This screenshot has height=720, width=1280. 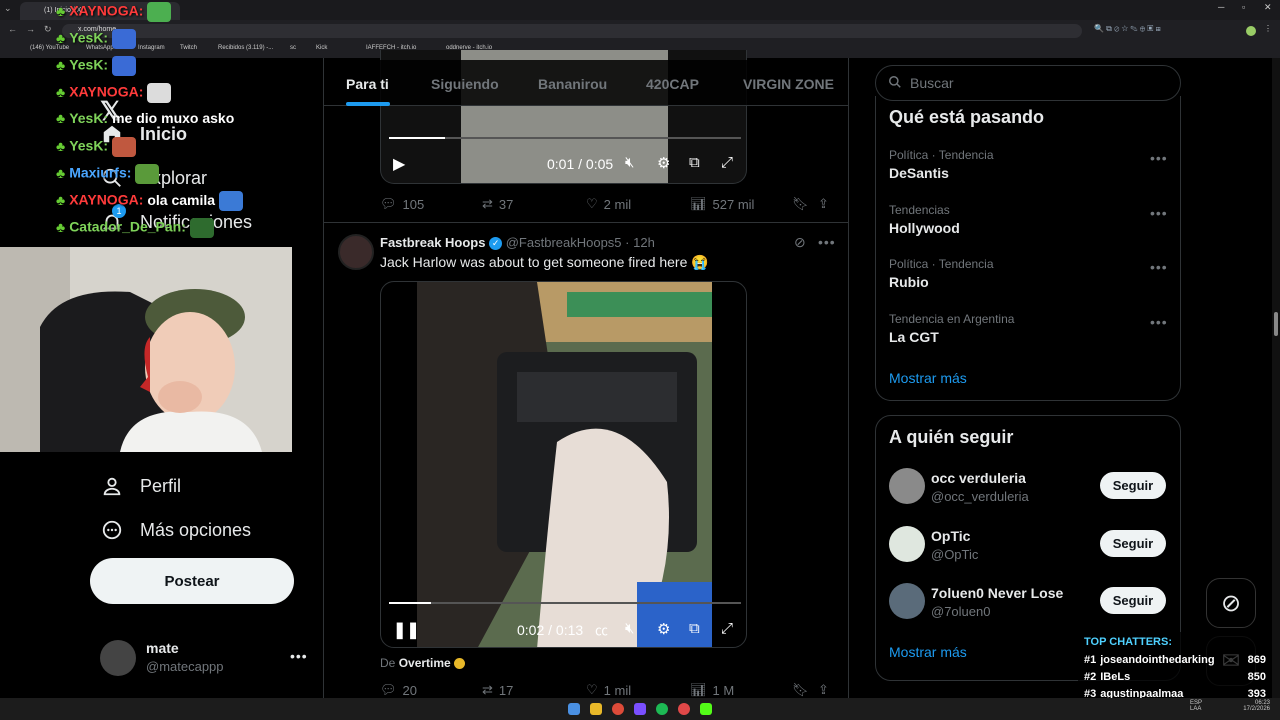 What do you see at coordinates (928, 652) in the screenshot?
I see `follow-show-more: Mostrar más` at bounding box center [928, 652].